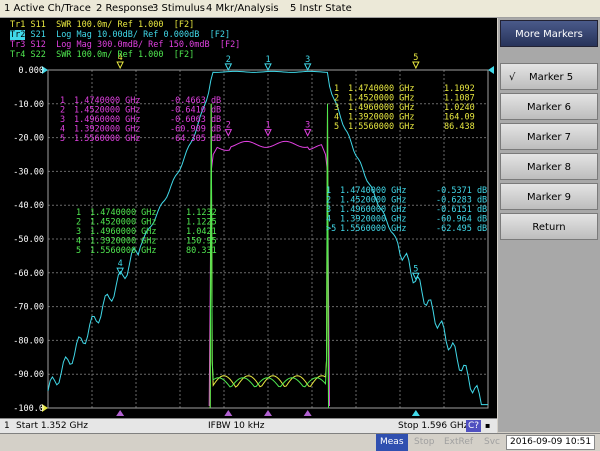 The height and width of the screenshot is (451, 600). What do you see at coordinates (549, 33) in the screenshot?
I see `softkey-title-more-markers: More Markers` at bounding box center [549, 33].